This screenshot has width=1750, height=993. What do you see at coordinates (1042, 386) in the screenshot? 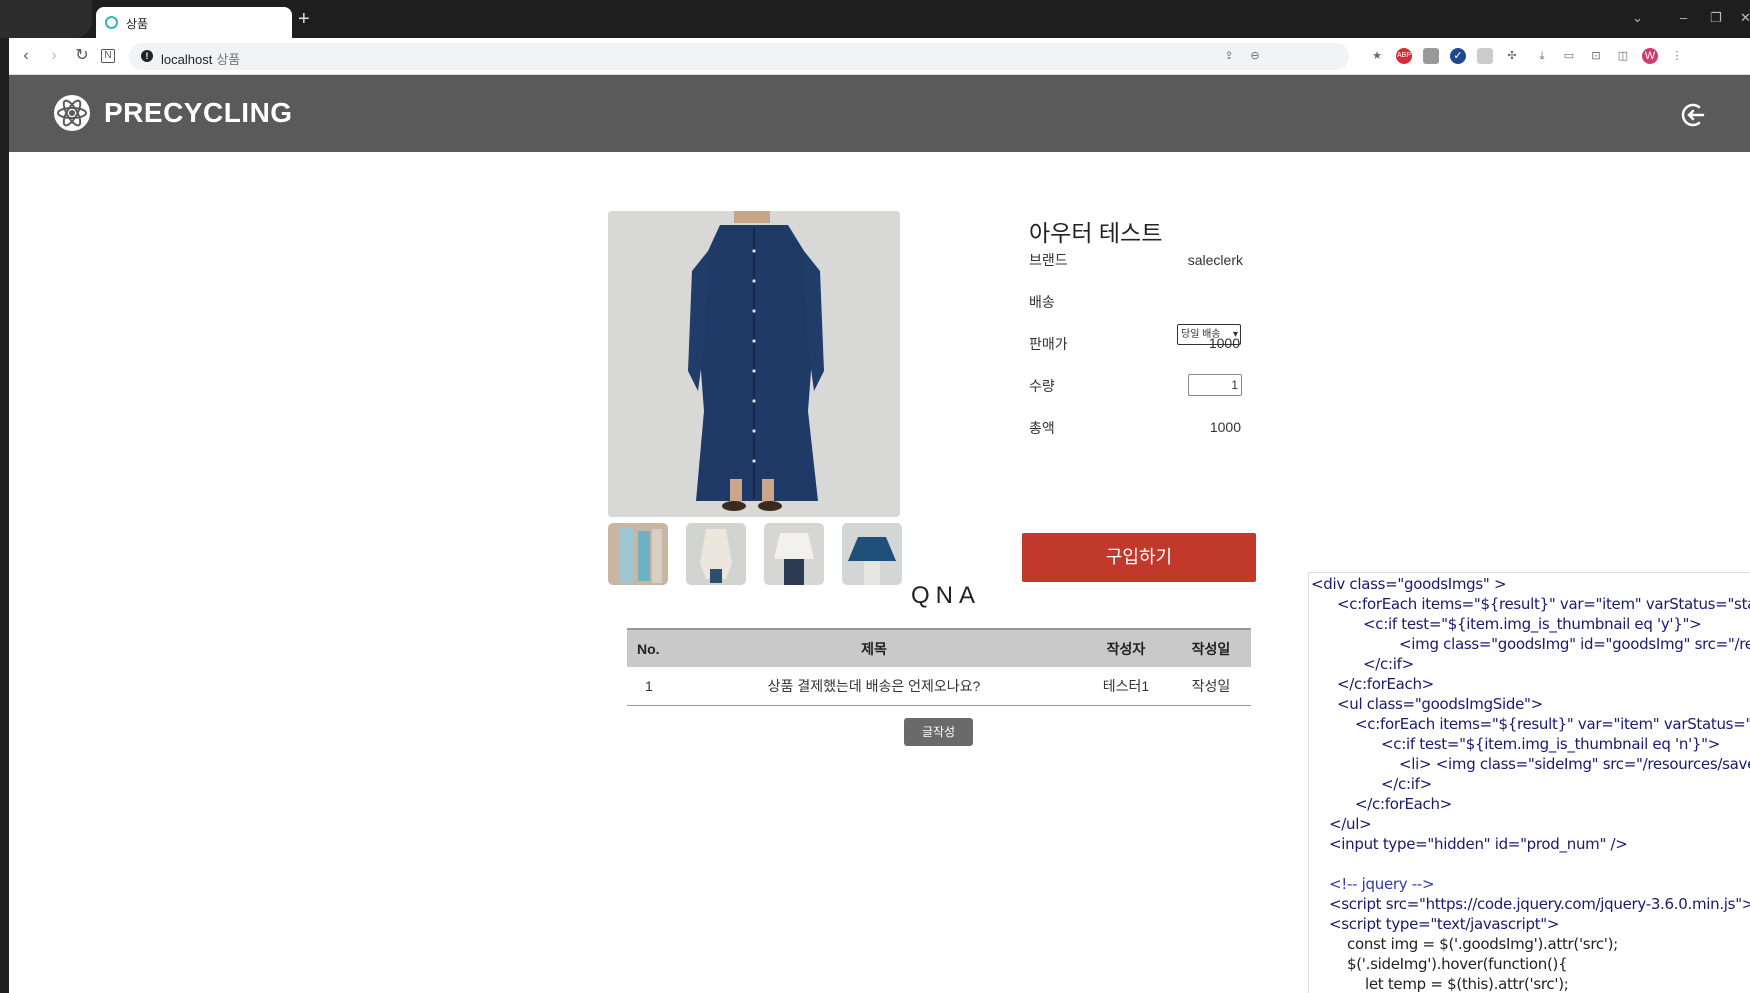
I see `quantity-label: 수량` at bounding box center [1042, 386].